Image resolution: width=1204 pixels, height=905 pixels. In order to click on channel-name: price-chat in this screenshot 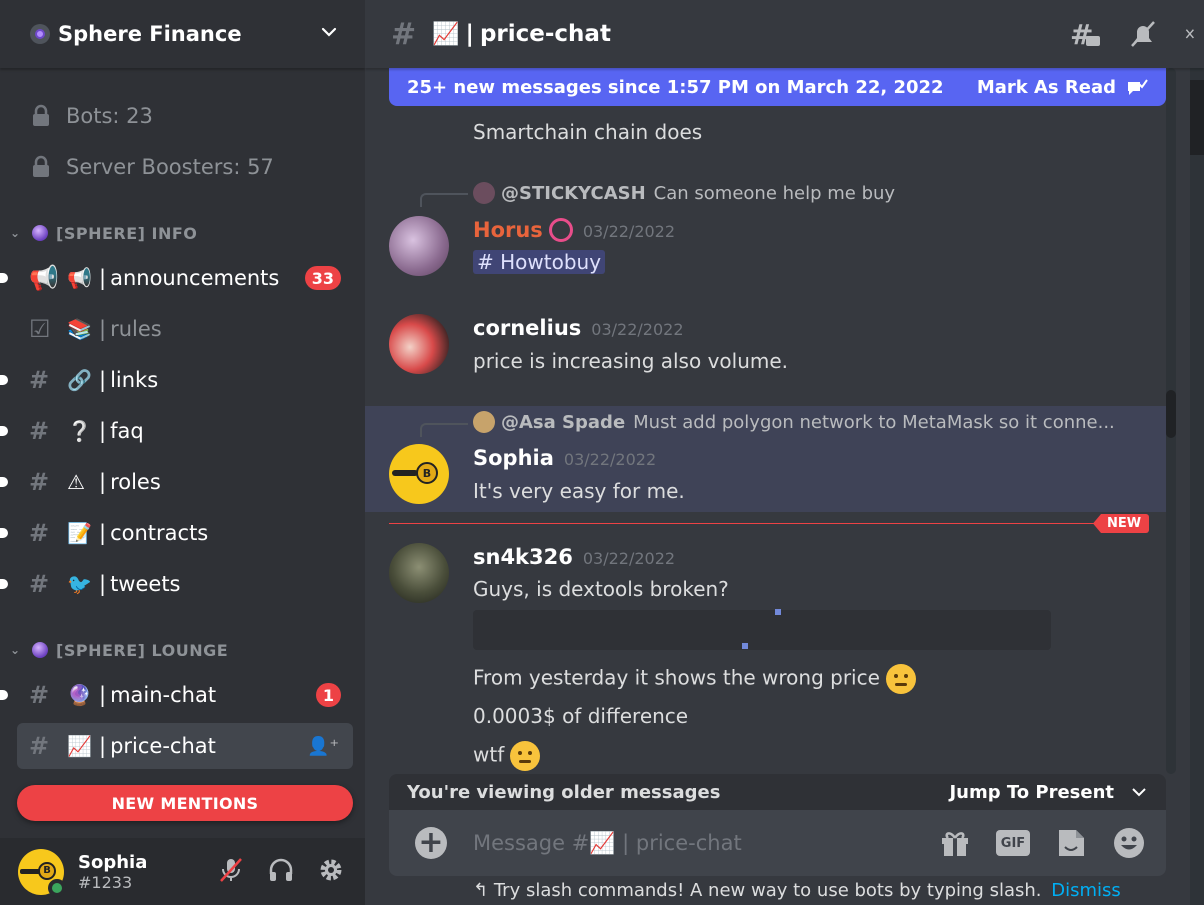, I will do `click(163, 746)`.